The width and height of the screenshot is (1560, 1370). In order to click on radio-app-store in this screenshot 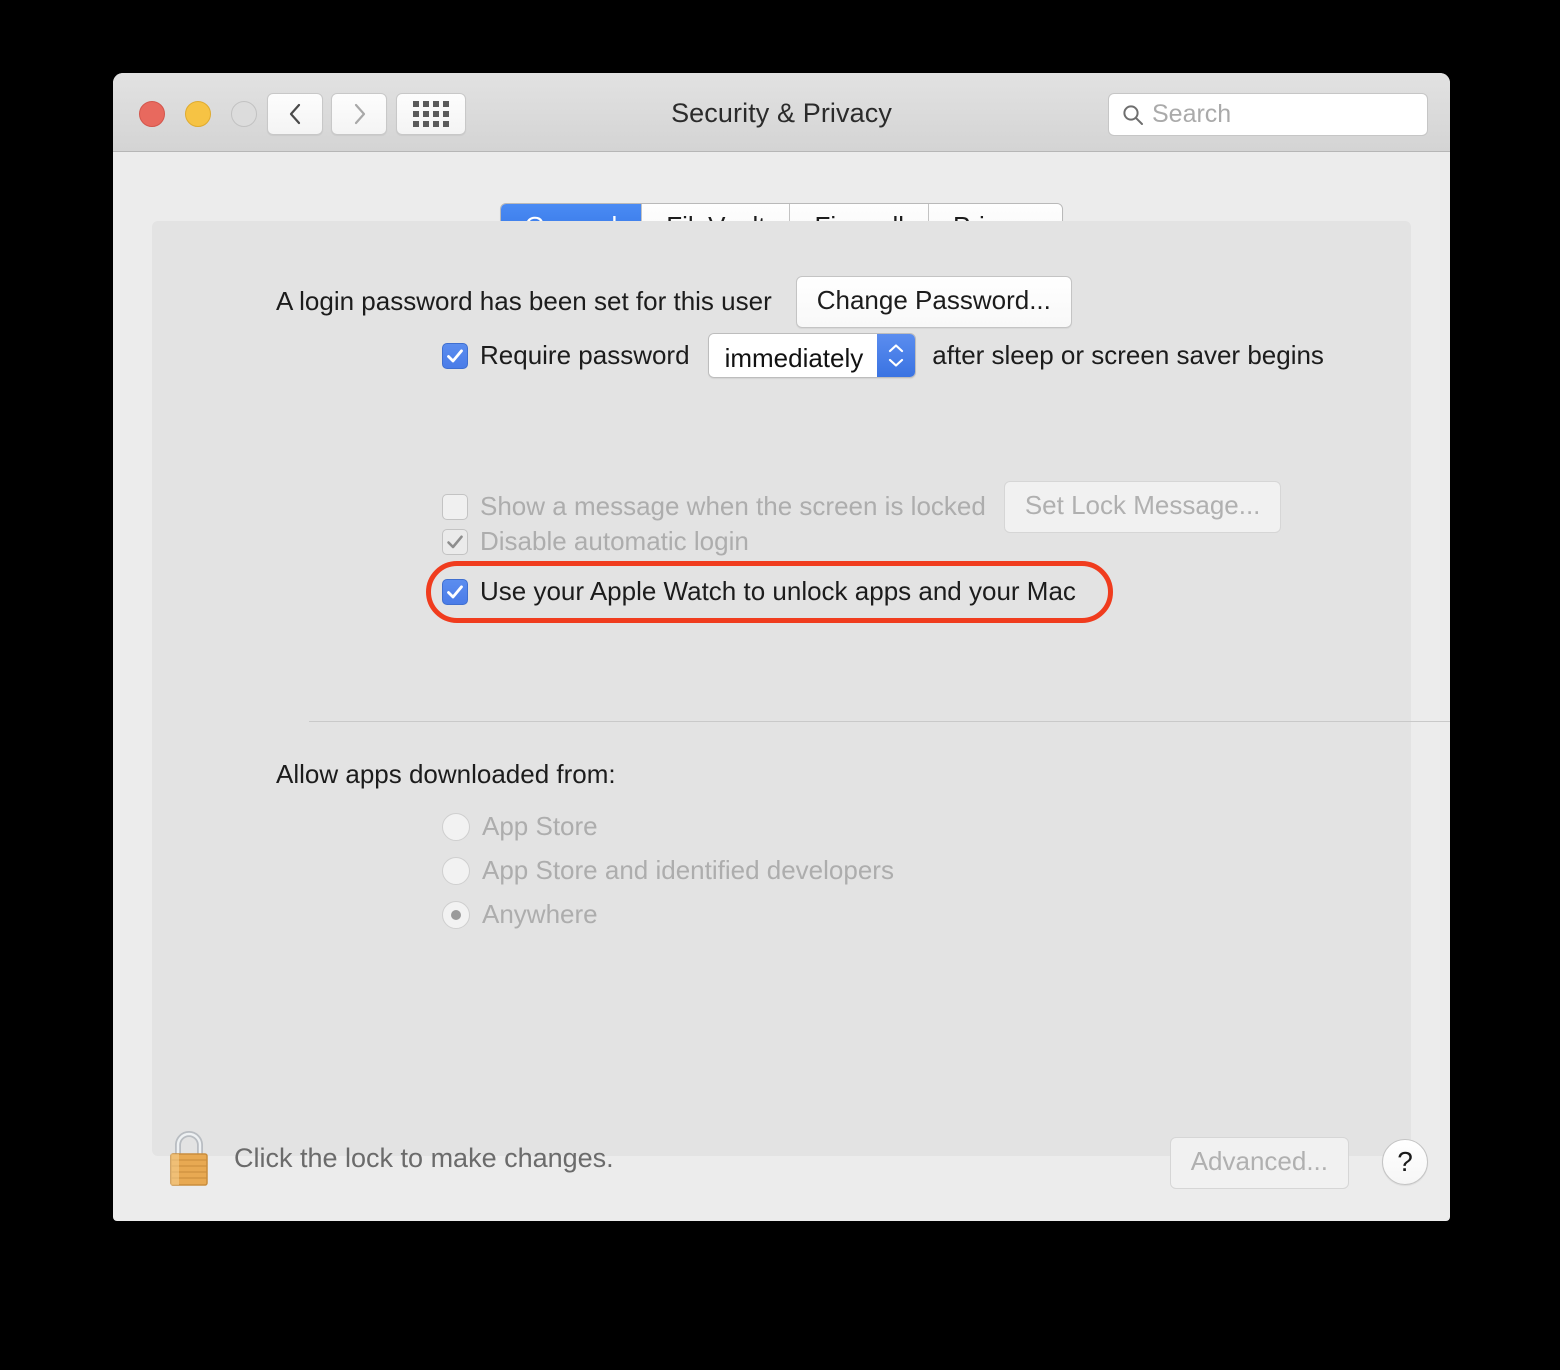, I will do `click(456, 826)`.